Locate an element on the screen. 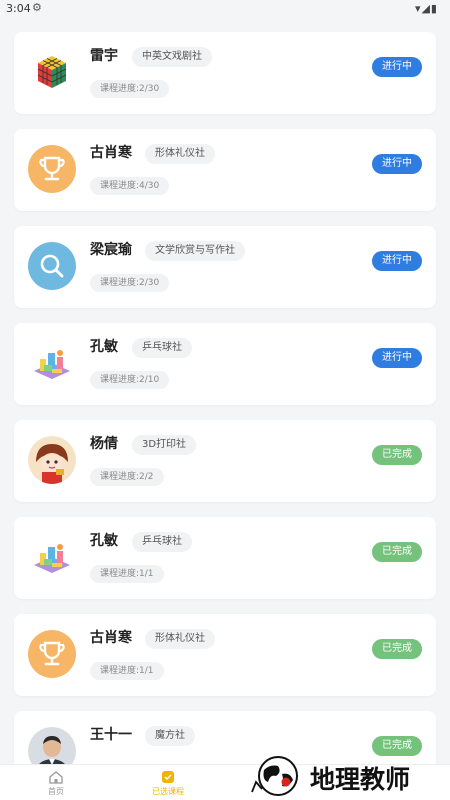 The height and width of the screenshot is (800, 450). club-tag: 文学欣赏与写作社 is located at coordinates (195, 251).